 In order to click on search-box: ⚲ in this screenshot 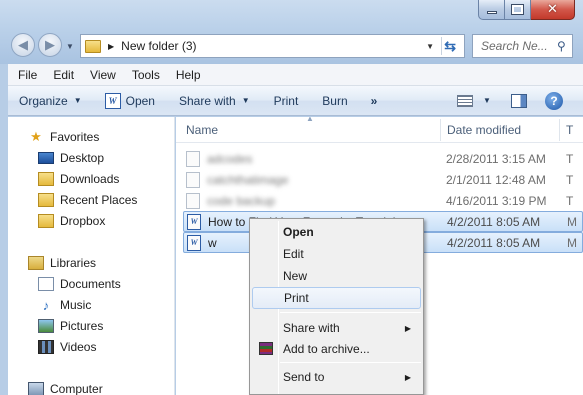, I will do `click(522, 46)`.